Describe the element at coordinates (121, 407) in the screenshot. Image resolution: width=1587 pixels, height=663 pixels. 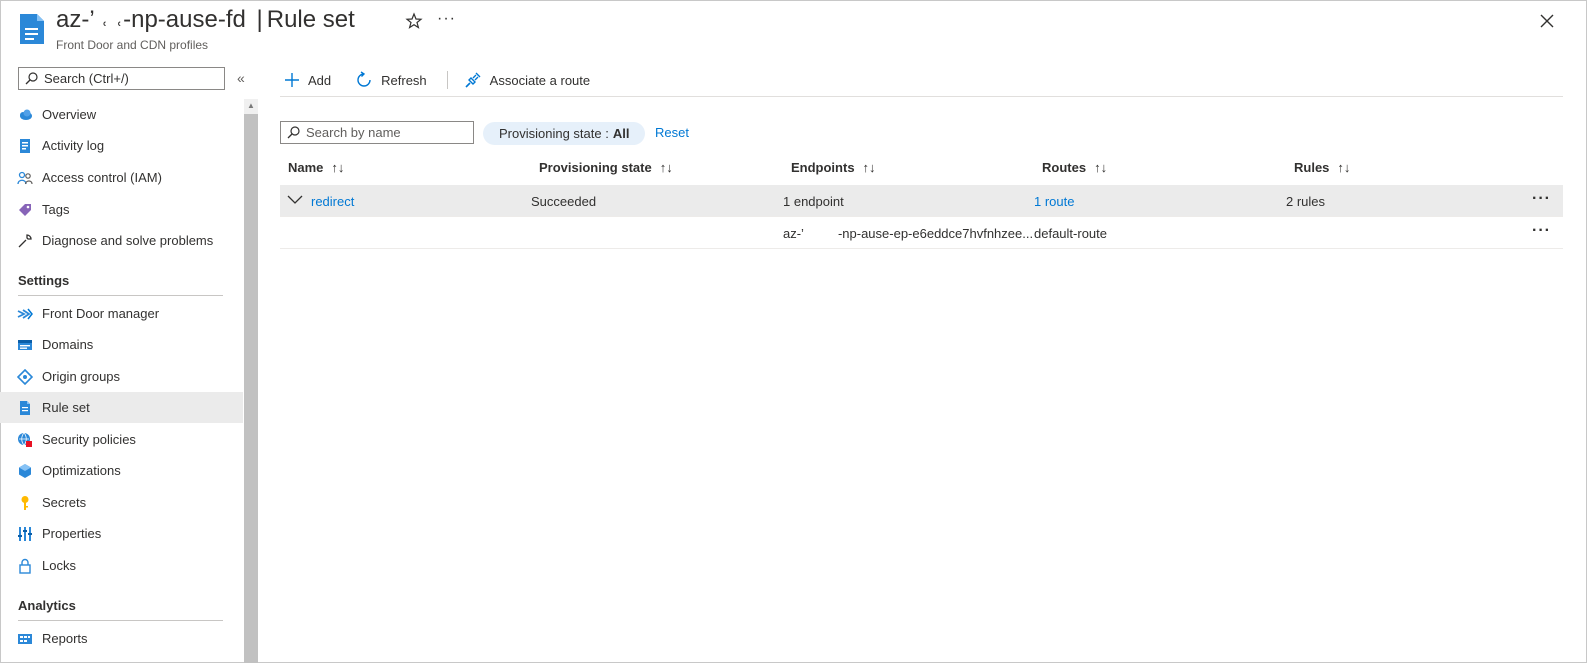
I see `sidebar-item-rule-set: Rule set` at that location.